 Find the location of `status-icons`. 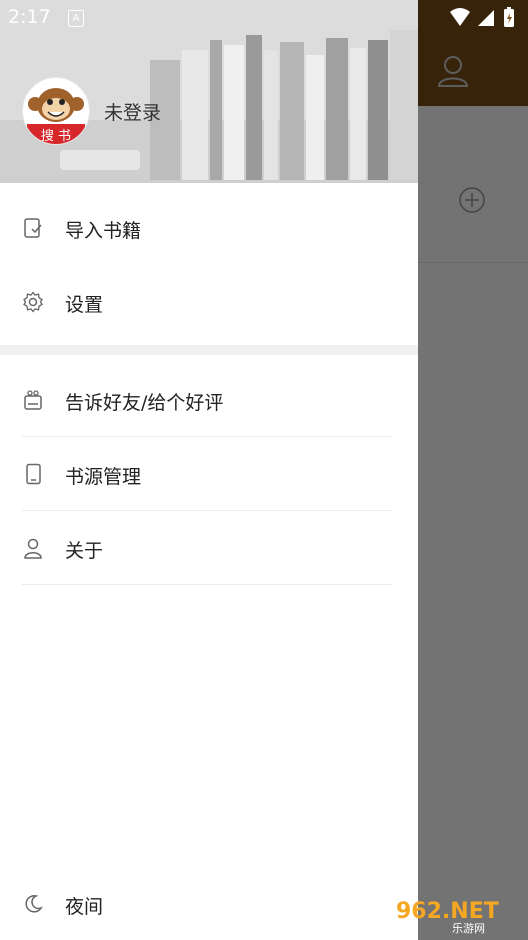

status-icons is located at coordinates (482, 17).